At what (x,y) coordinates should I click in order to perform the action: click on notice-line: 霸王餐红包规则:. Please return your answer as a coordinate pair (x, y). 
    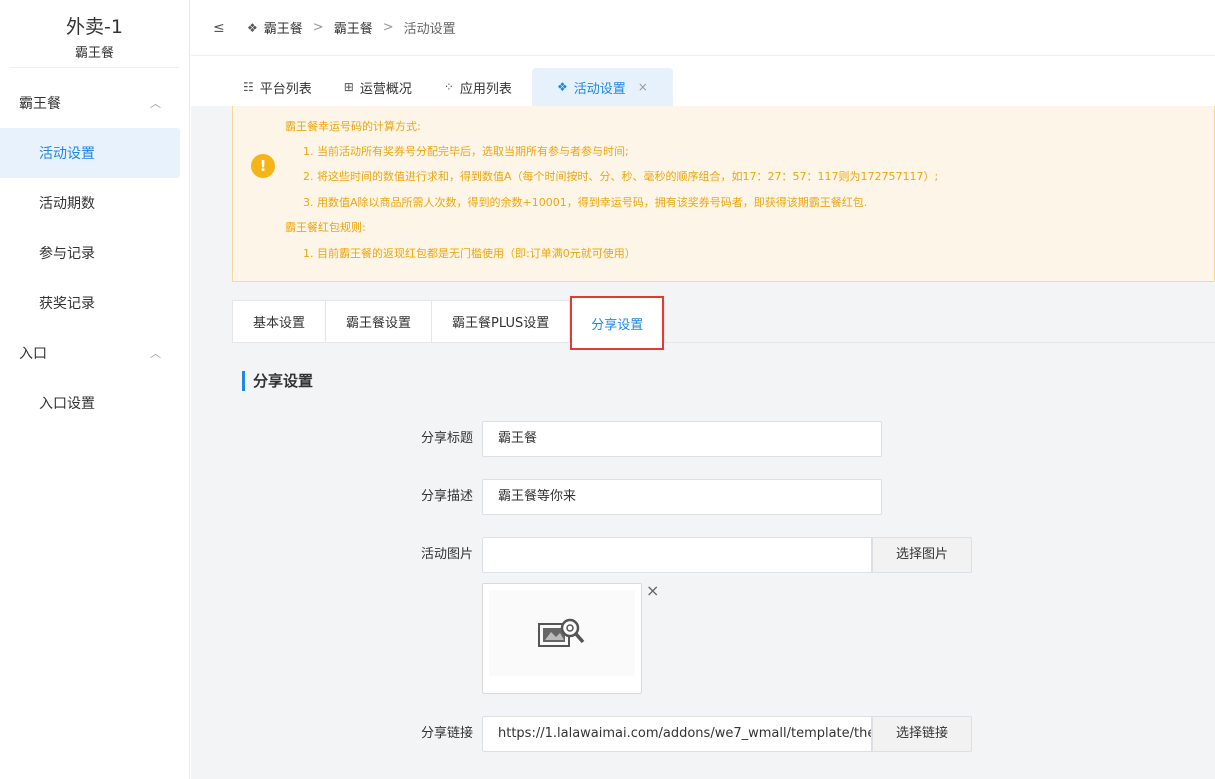
    Looking at the image, I should click on (325, 227).